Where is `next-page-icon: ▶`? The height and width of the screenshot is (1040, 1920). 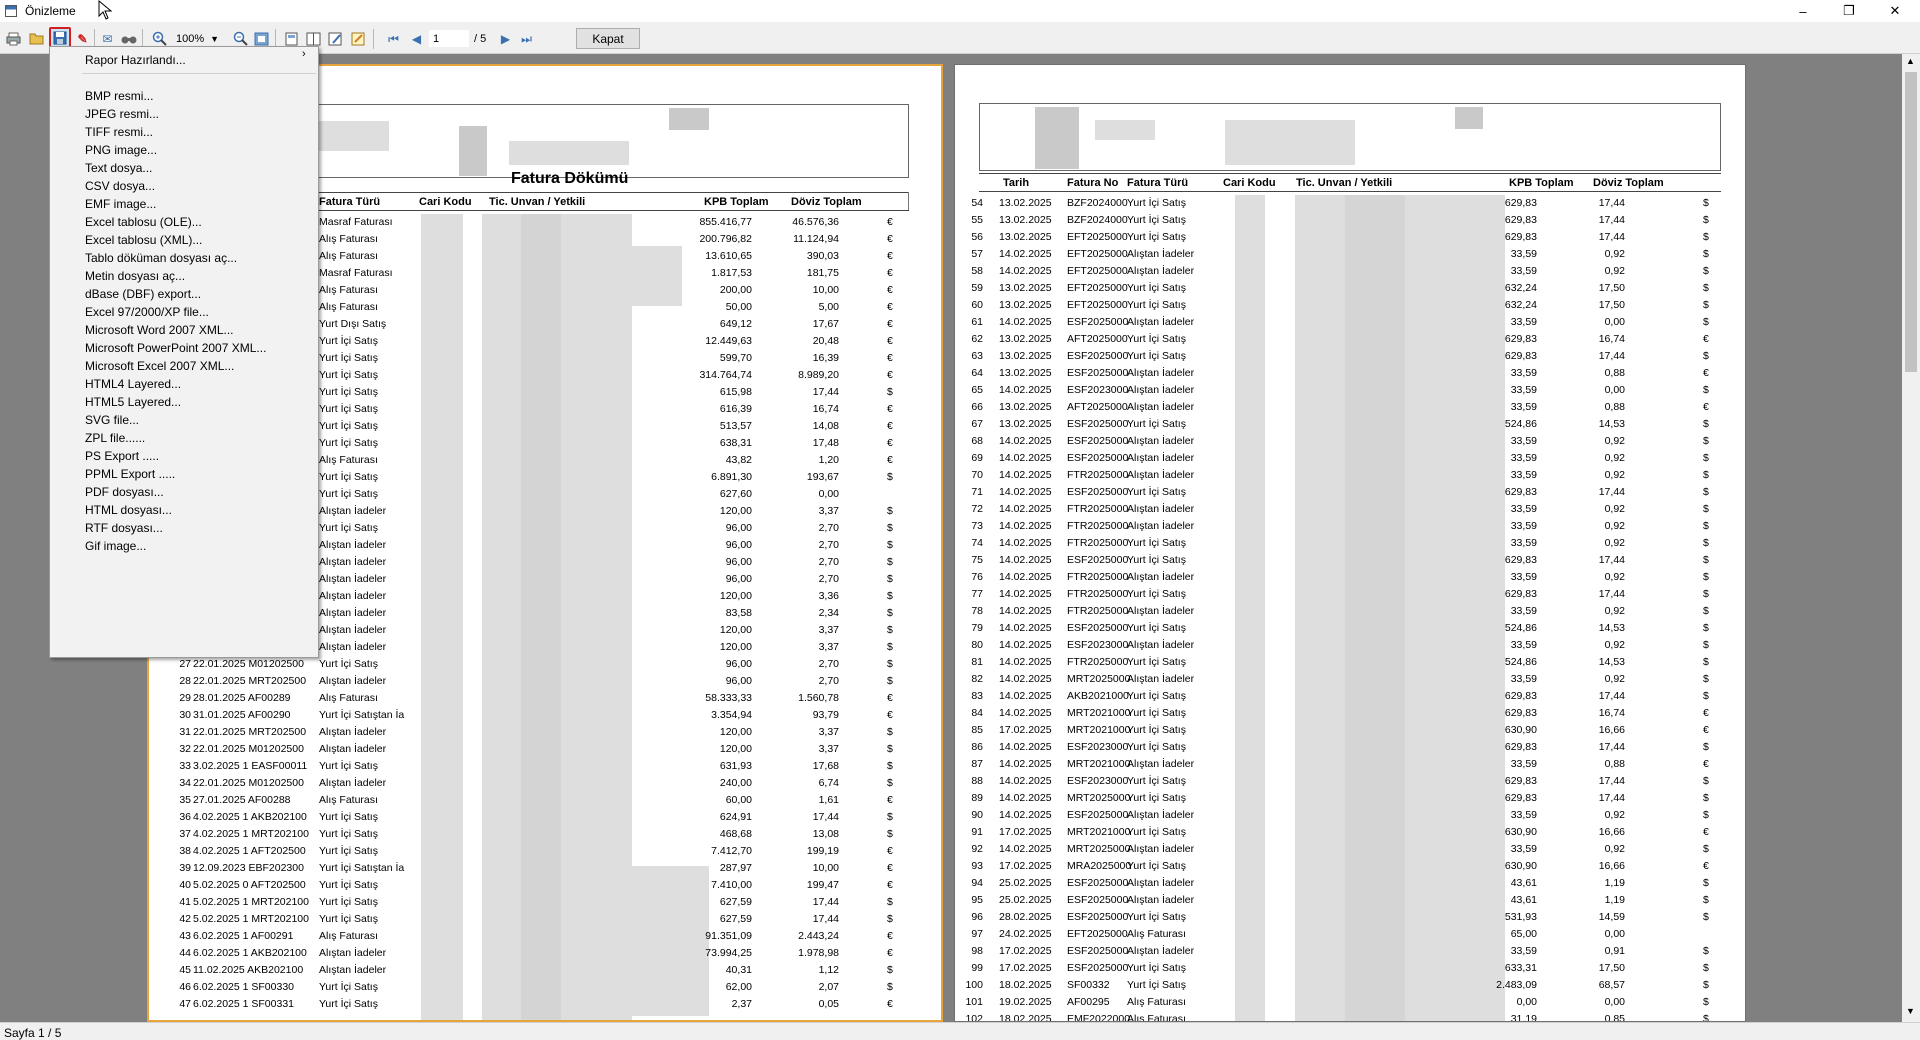
next-page-icon: ▶ is located at coordinates (505, 38).